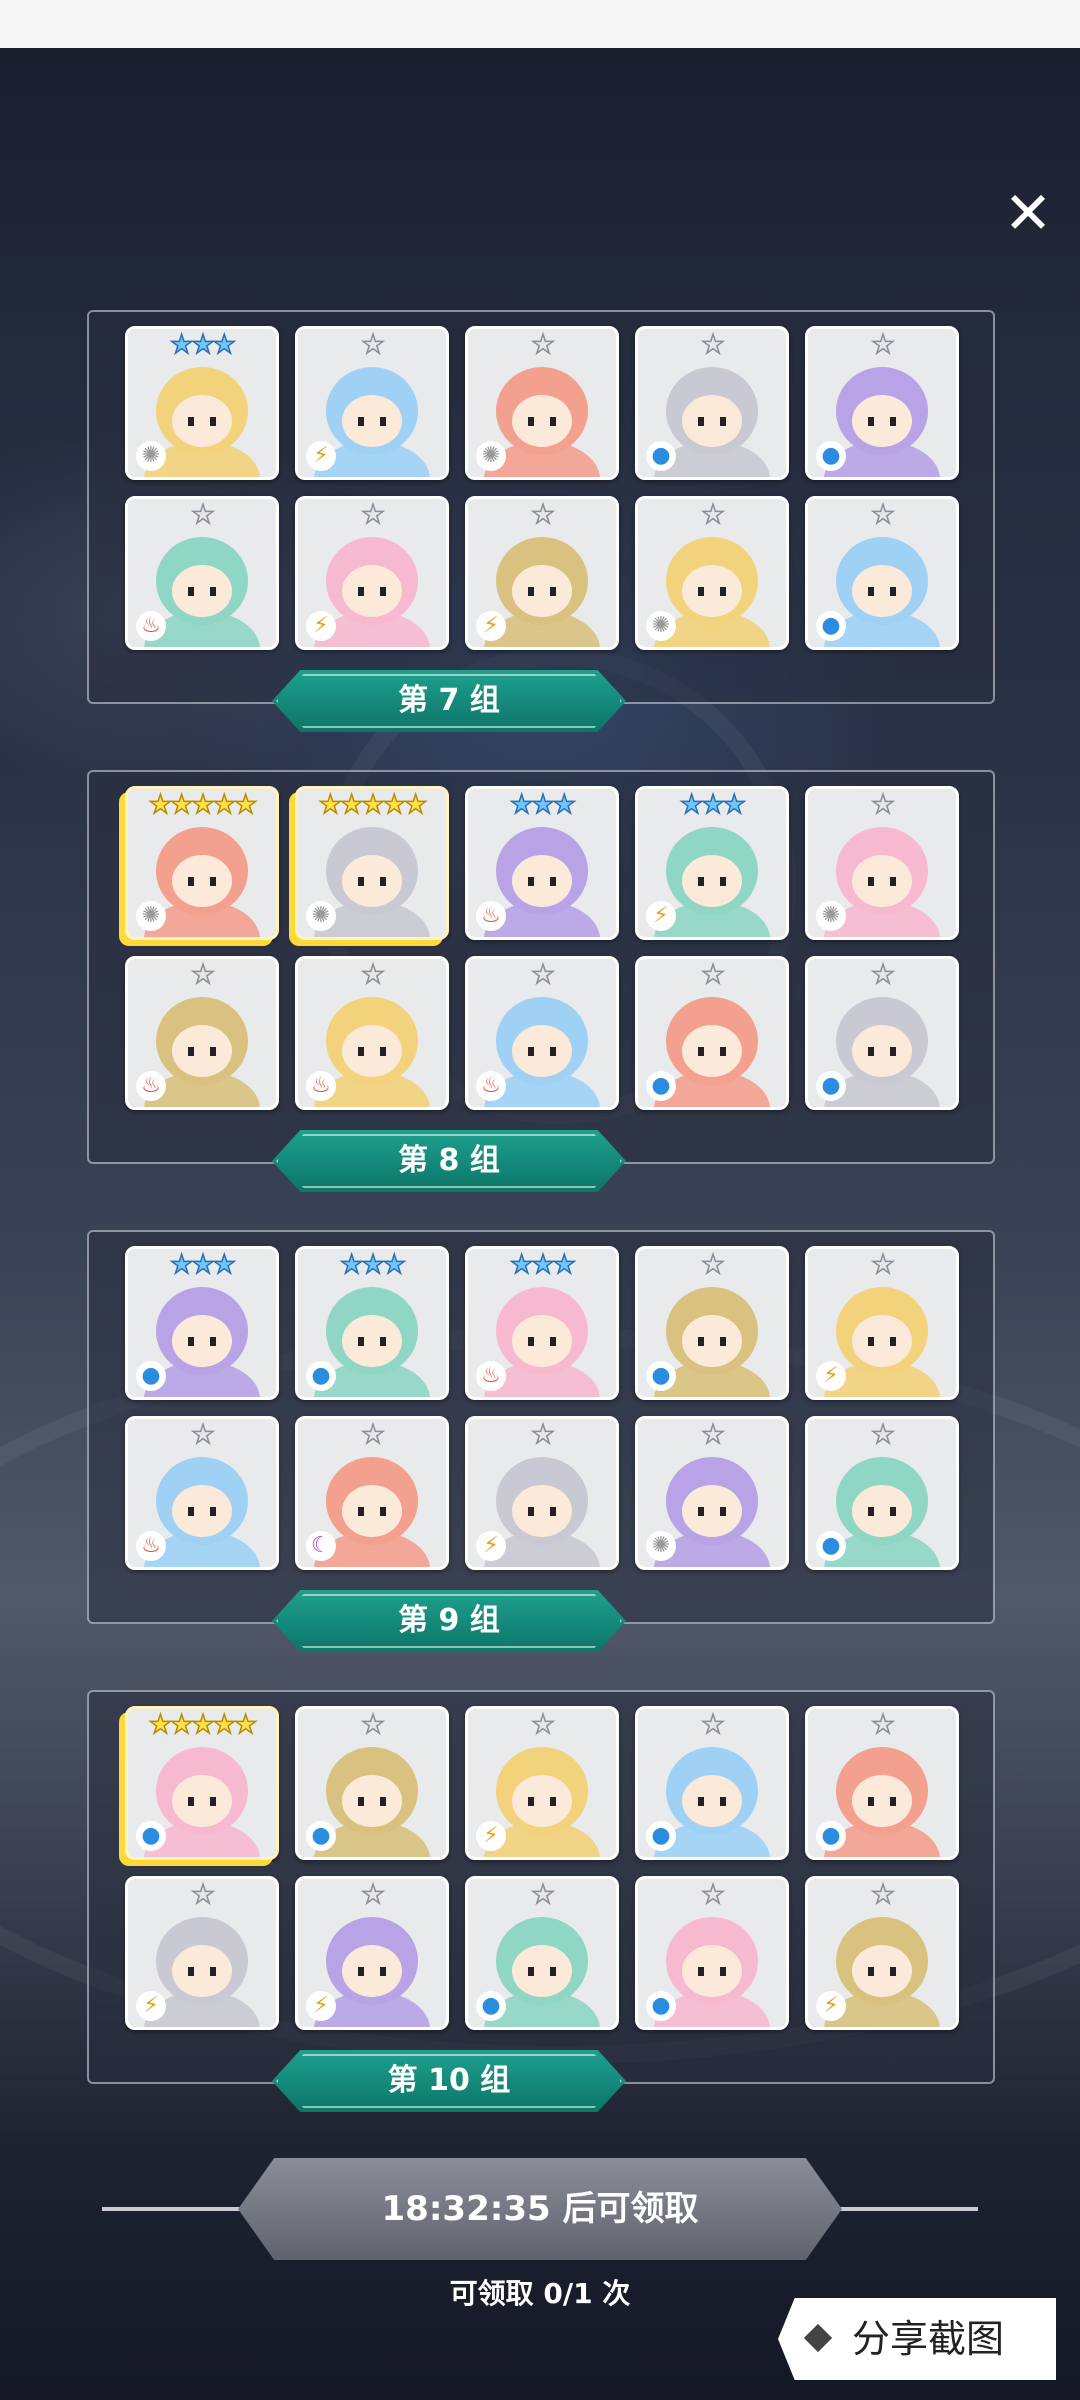 Image resolution: width=1080 pixels, height=2400 pixels. Describe the element at coordinates (372, 1493) in the screenshot. I see `hero-card-purple-moai: ★ ☾` at that location.